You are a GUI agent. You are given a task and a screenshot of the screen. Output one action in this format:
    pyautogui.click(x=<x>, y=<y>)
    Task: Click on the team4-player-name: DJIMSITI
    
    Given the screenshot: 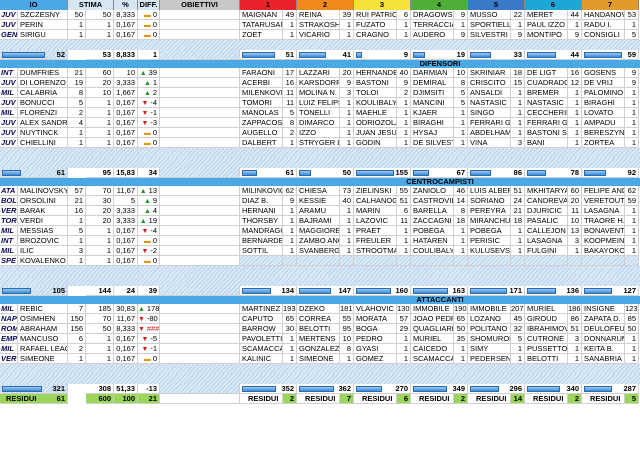 What is the action you would take?
    pyautogui.click(x=432, y=93)
    